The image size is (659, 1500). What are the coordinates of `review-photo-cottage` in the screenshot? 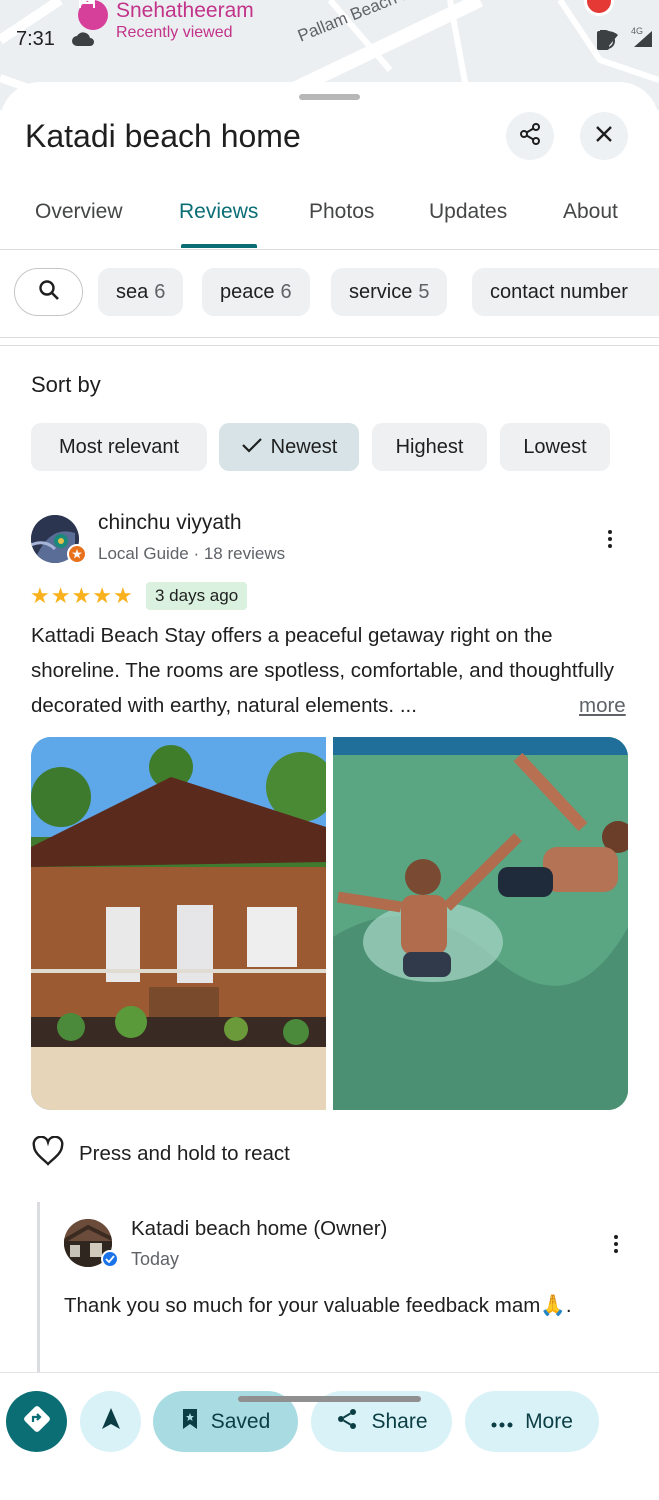 It's located at (178, 923).